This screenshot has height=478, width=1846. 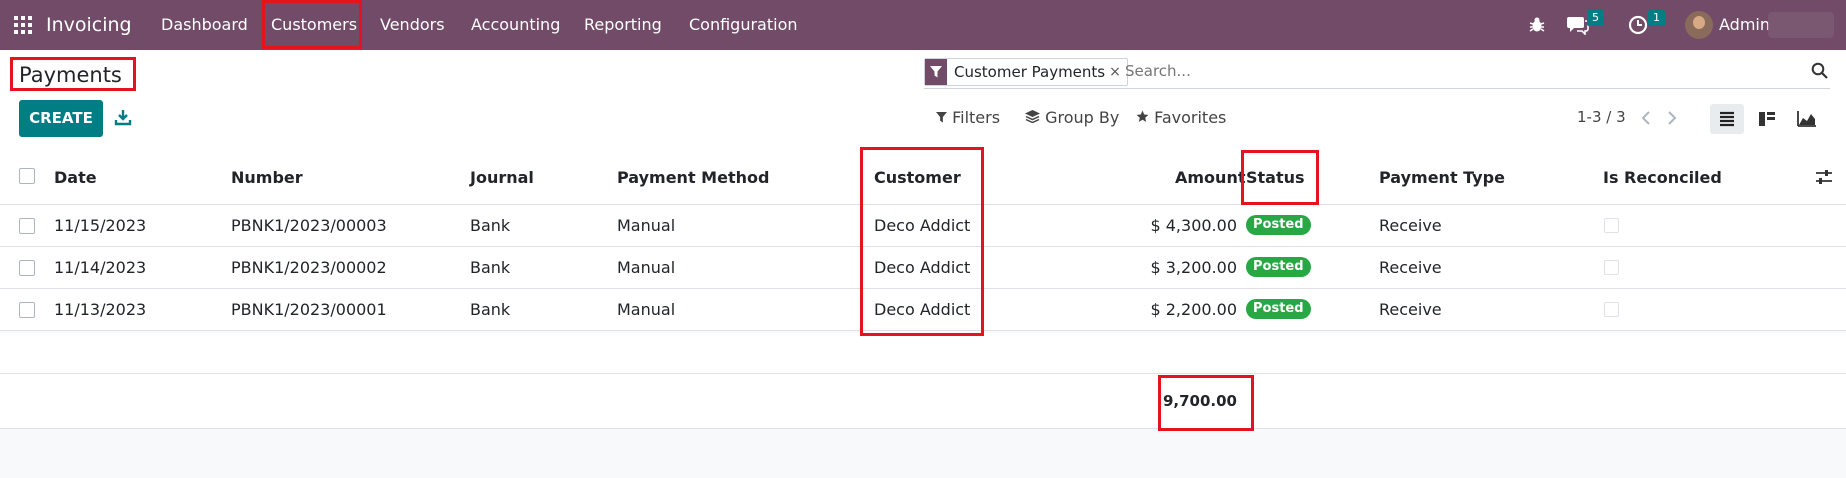 What do you see at coordinates (123, 117) in the screenshot?
I see `download-icon` at bounding box center [123, 117].